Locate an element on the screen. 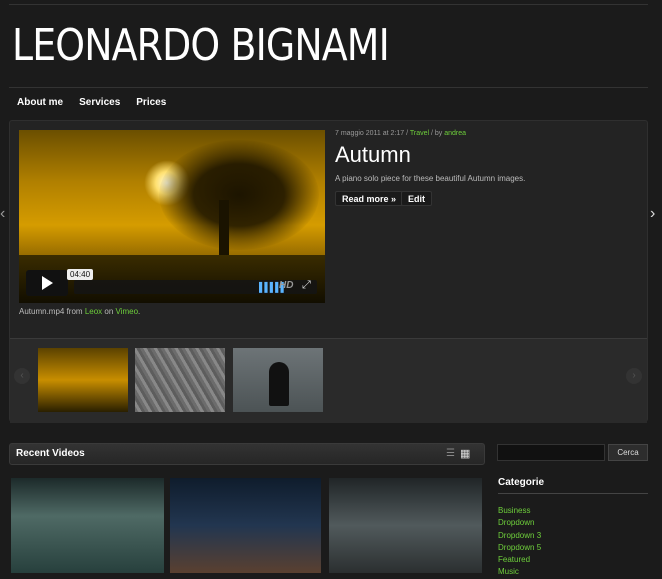 The image size is (662, 579). strip-next-icon: › is located at coordinates (634, 376).